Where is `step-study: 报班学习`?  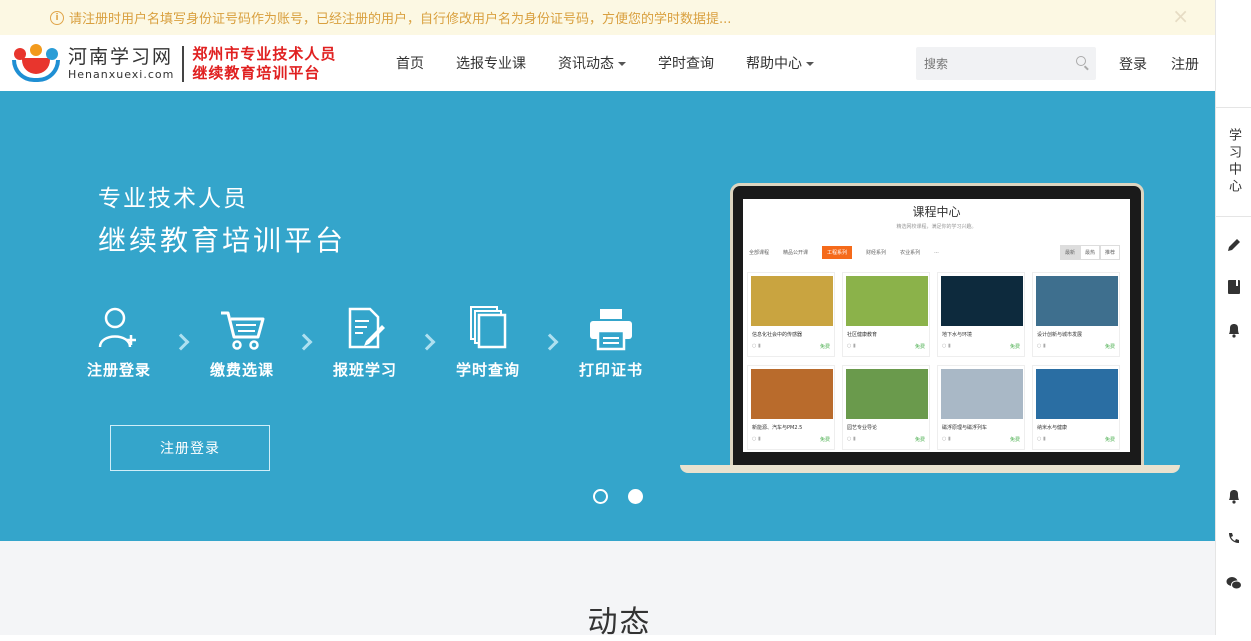 step-study: 报班学习 is located at coordinates (365, 340).